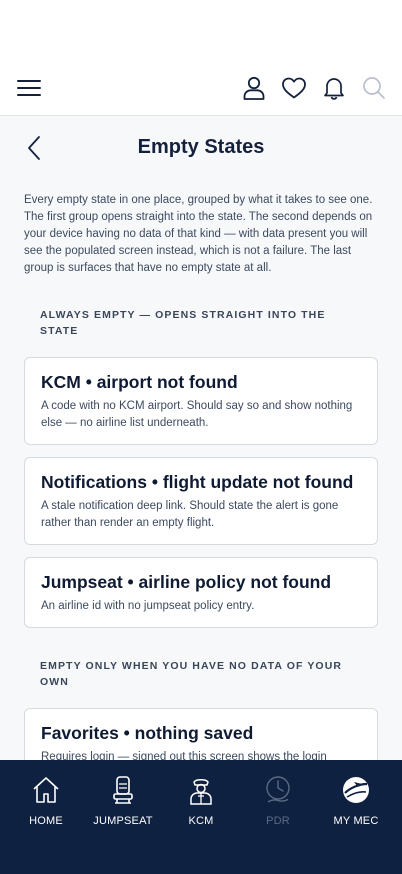  I want to click on tab-label: JUMPSEAT, so click(123, 821).